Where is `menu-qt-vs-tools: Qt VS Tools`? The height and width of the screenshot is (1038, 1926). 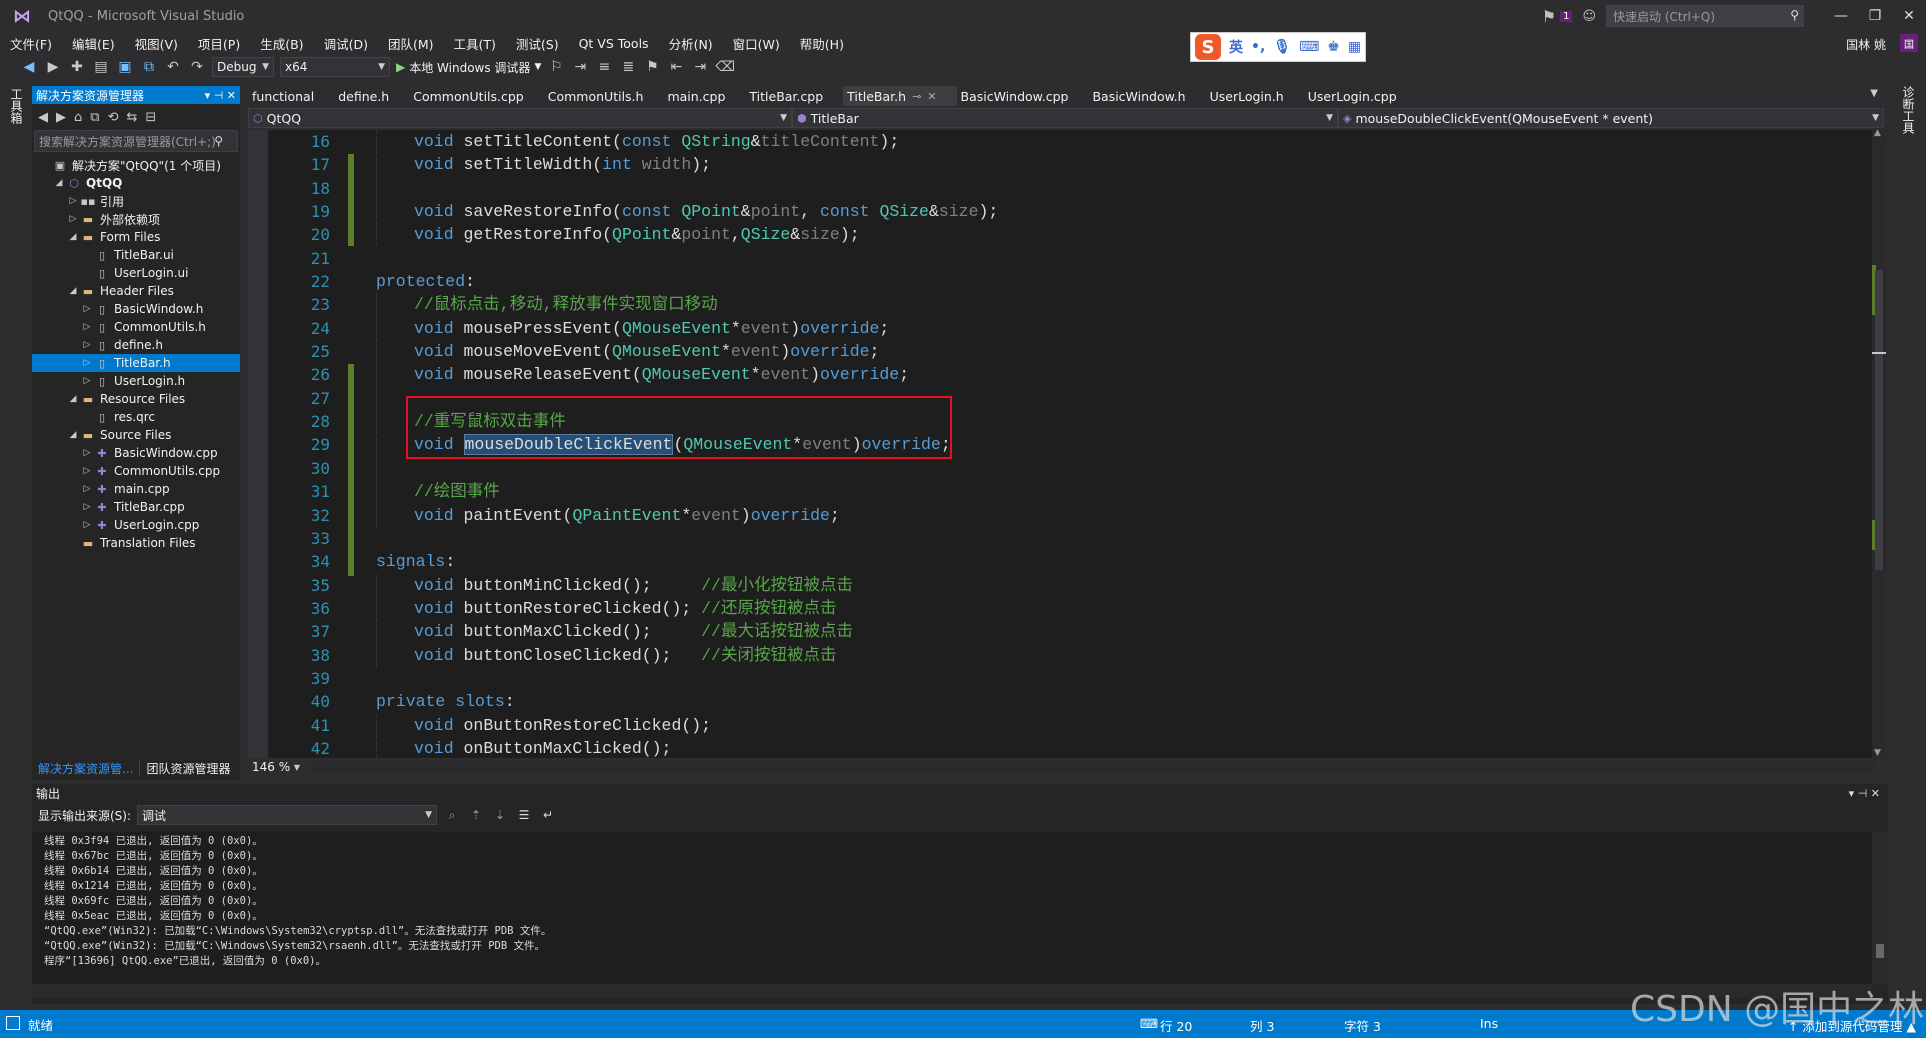
menu-qt-vs-tools: Qt VS Tools is located at coordinates (614, 43).